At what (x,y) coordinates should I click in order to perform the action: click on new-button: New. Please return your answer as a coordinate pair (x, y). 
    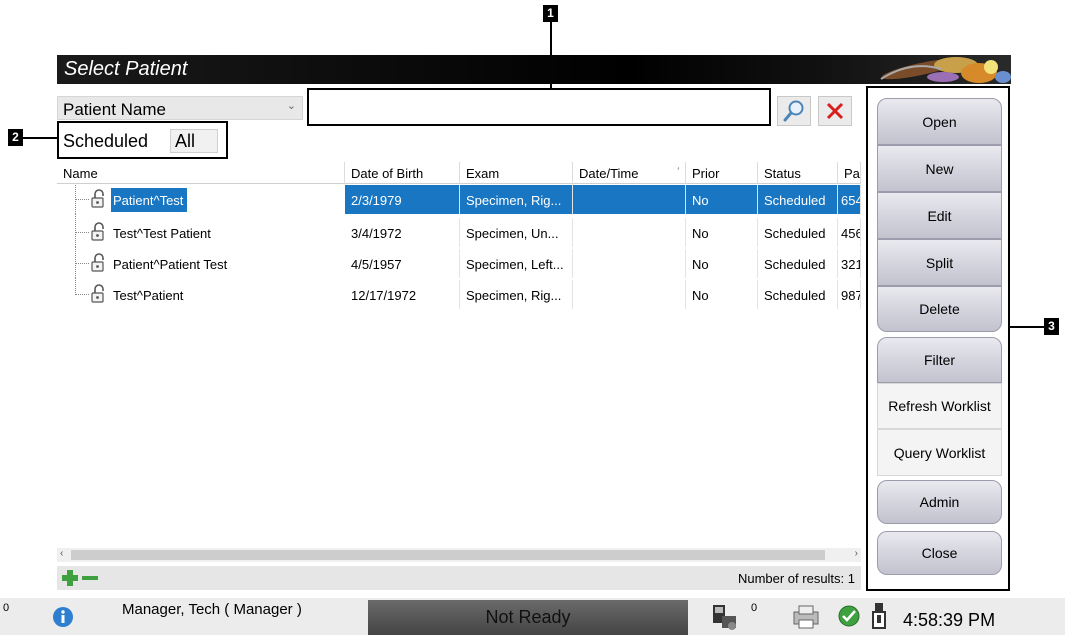
    Looking at the image, I should click on (939, 168).